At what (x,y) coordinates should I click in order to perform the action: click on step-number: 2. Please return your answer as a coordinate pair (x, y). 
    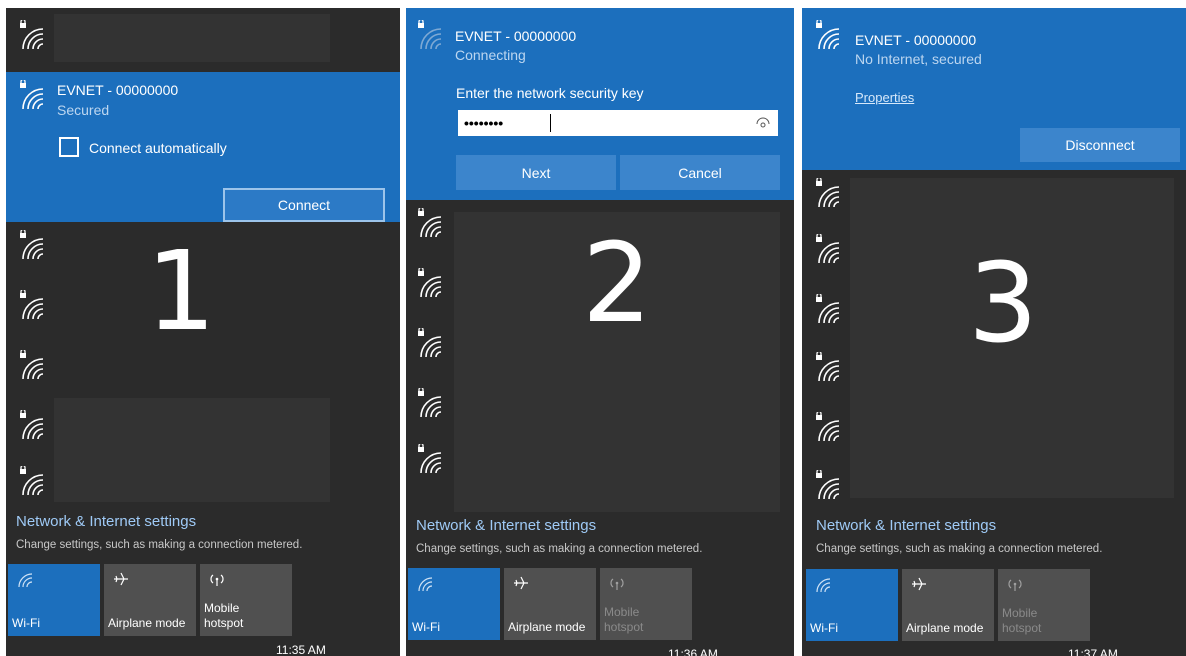
    Looking at the image, I should click on (617, 283).